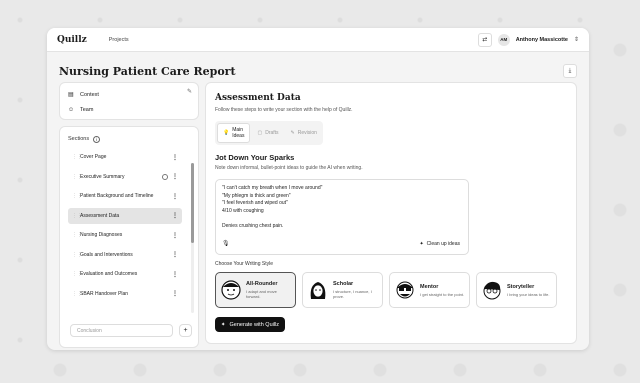  What do you see at coordinates (101, 235) in the screenshot?
I see `section-label: Nursing Diagnoses` at bounding box center [101, 235].